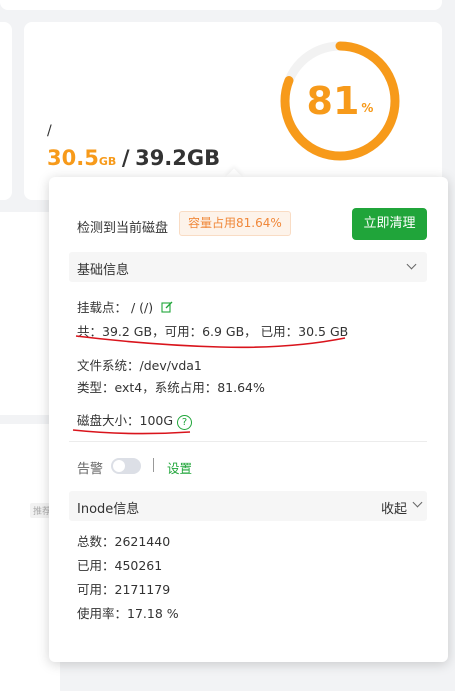 This screenshot has height=691, width=455. What do you see at coordinates (133, 158) in the screenshot?
I see `disk-usage-line: 30.5GB / 39.2GB` at bounding box center [133, 158].